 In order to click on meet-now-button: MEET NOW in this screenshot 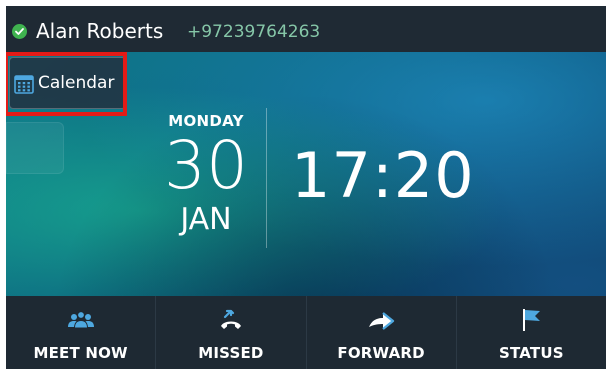, I will do `click(81, 332)`.